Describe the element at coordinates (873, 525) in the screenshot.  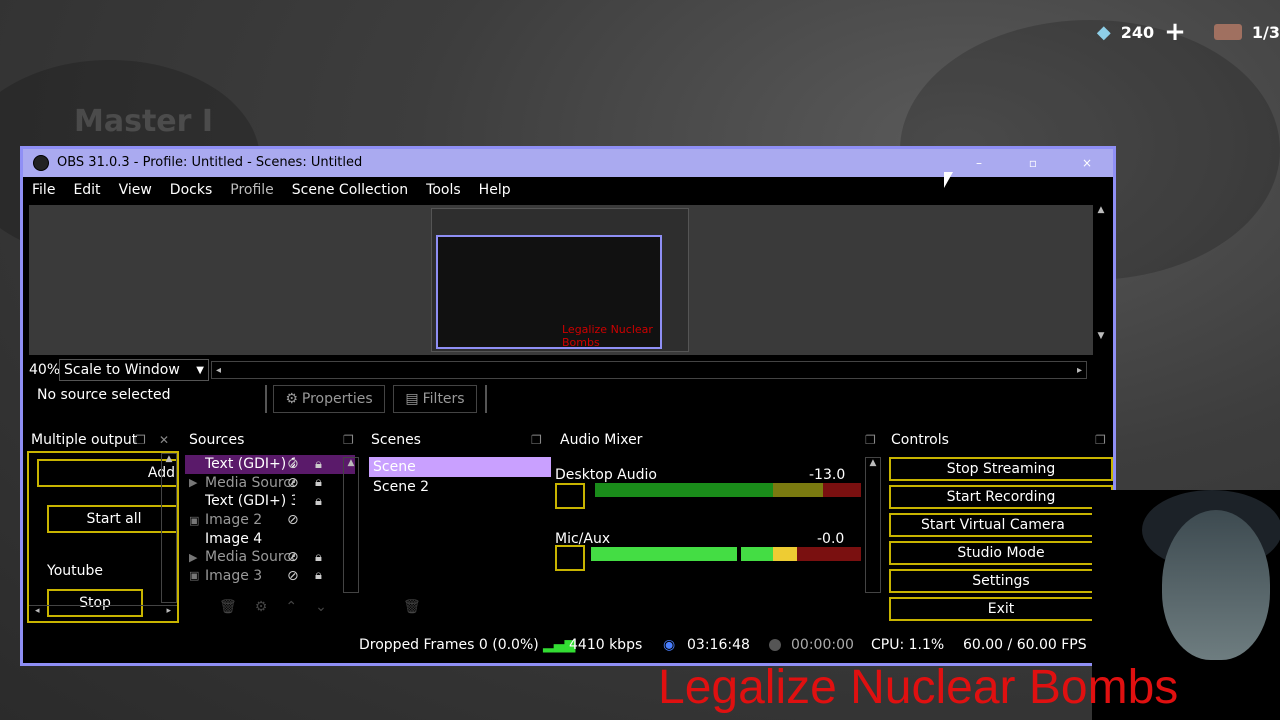
I see `mixer-scrollbar: ▲` at that location.